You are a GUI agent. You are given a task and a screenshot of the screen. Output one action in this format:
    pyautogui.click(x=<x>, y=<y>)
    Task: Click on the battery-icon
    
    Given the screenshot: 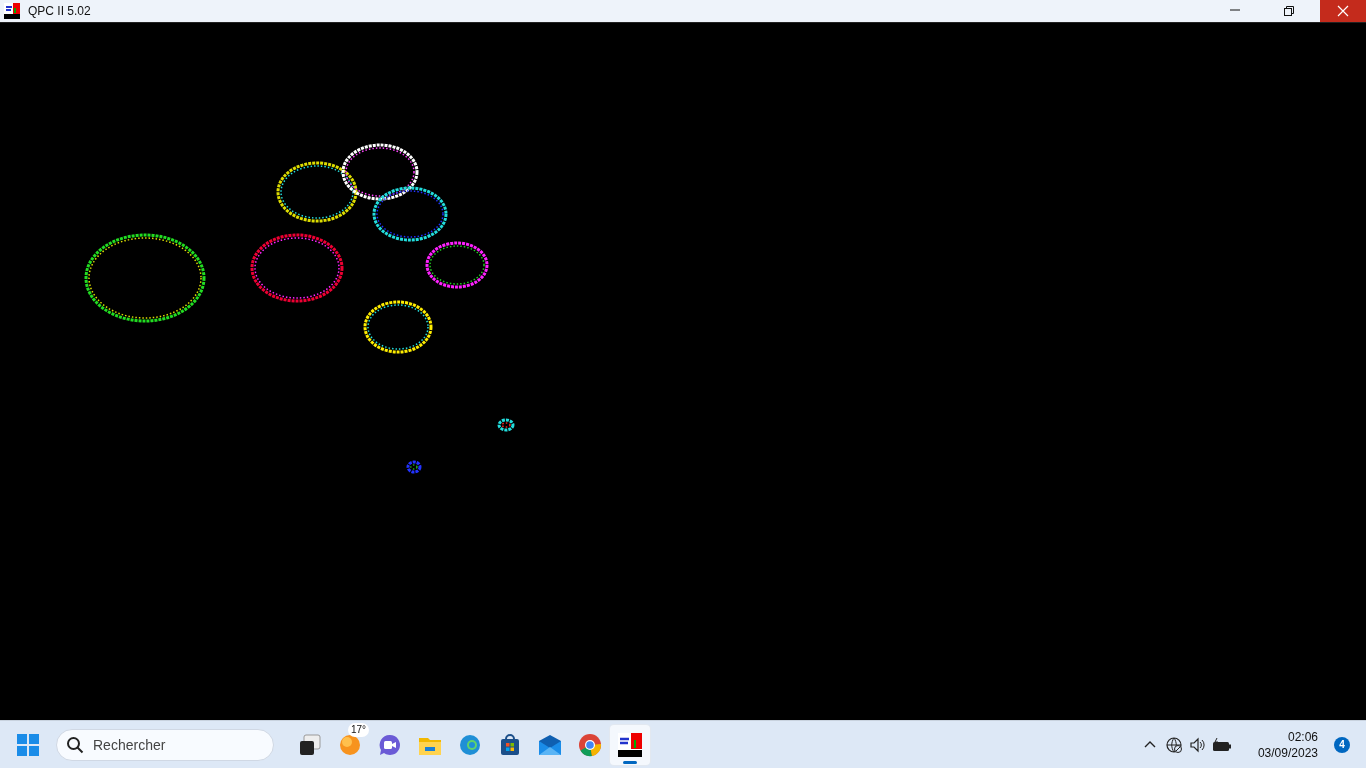 What is the action you would take?
    pyautogui.click(x=1221, y=744)
    